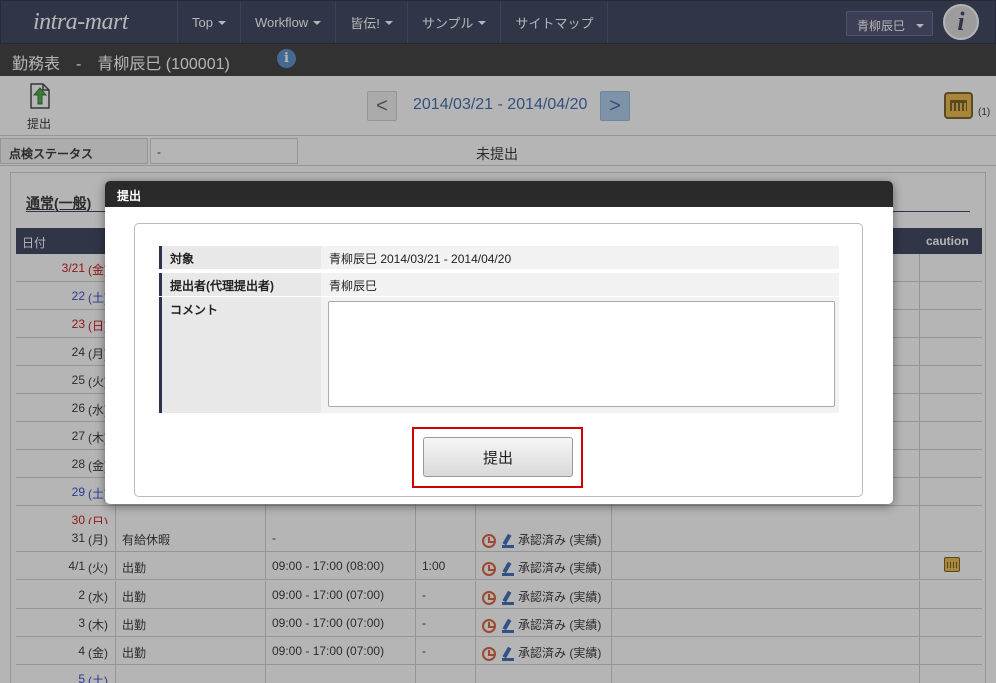 The width and height of the screenshot is (996, 683). Describe the element at coordinates (498, 457) in the screenshot. I see `submit-button: 提出` at that location.